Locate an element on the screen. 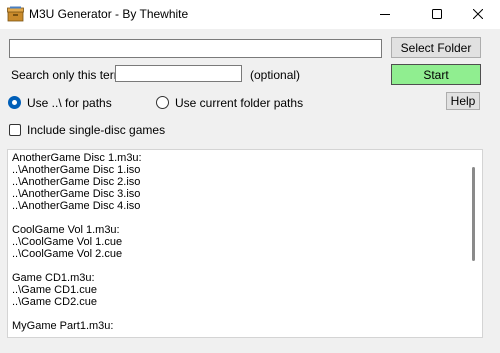 This screenshot has height=353, width=500. optional-hint: (optional) is located at coordinates (275, 75).